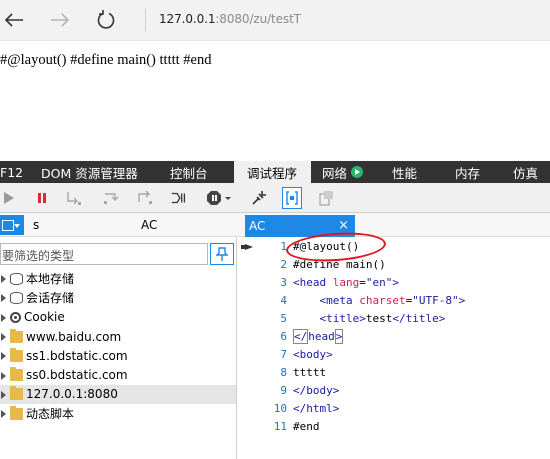  What do you see at coordinates (321, 337) in the screenshot?
I see `code-token: head` at bounding box center [321, 337].